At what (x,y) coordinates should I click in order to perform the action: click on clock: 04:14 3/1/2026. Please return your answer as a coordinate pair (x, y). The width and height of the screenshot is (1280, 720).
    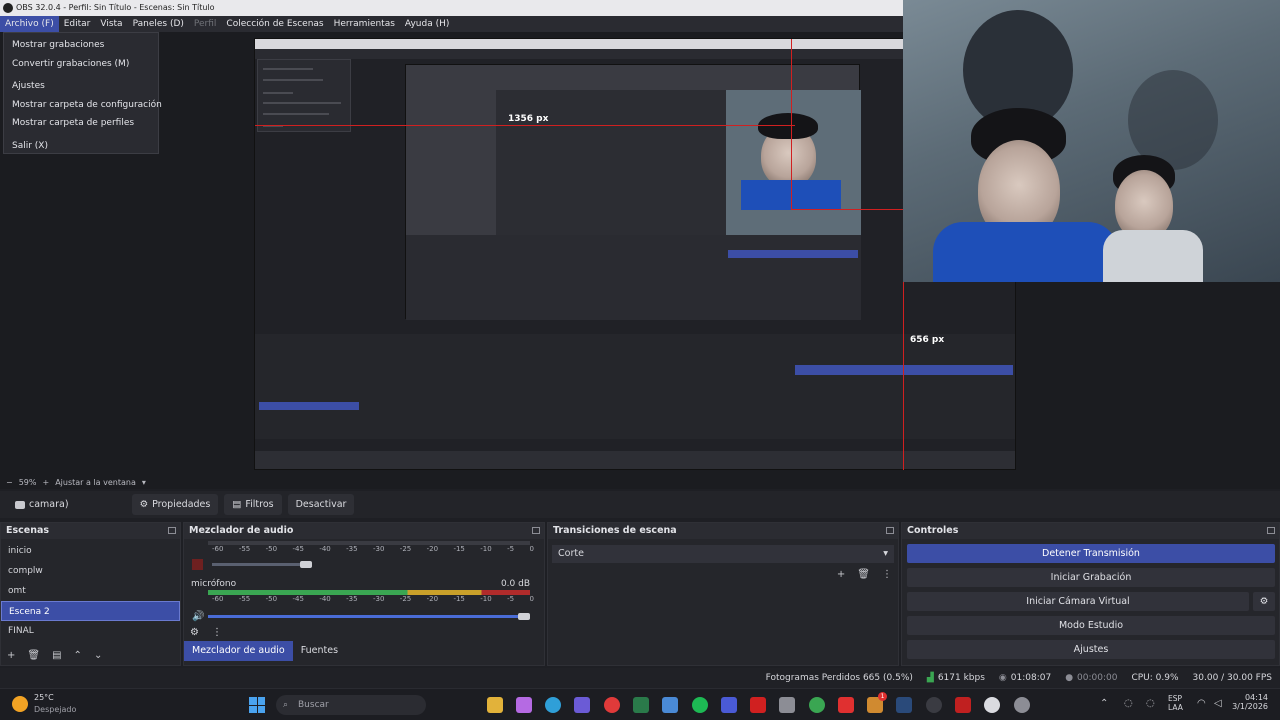
    Looking at the image, I should click on (1250, 702).